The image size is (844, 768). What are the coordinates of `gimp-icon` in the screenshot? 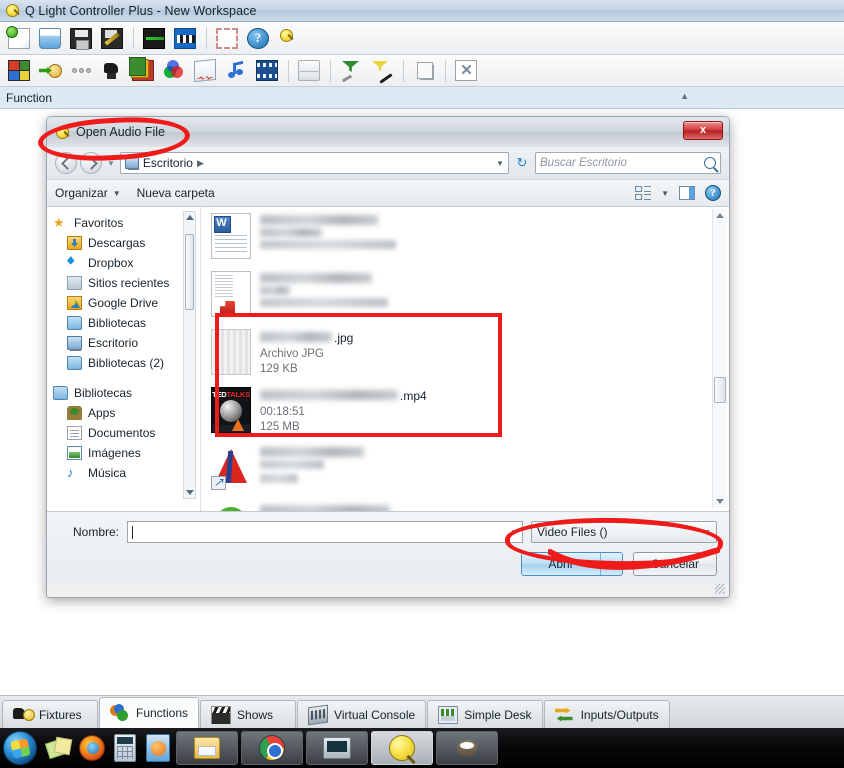 It's located at (467, 748).